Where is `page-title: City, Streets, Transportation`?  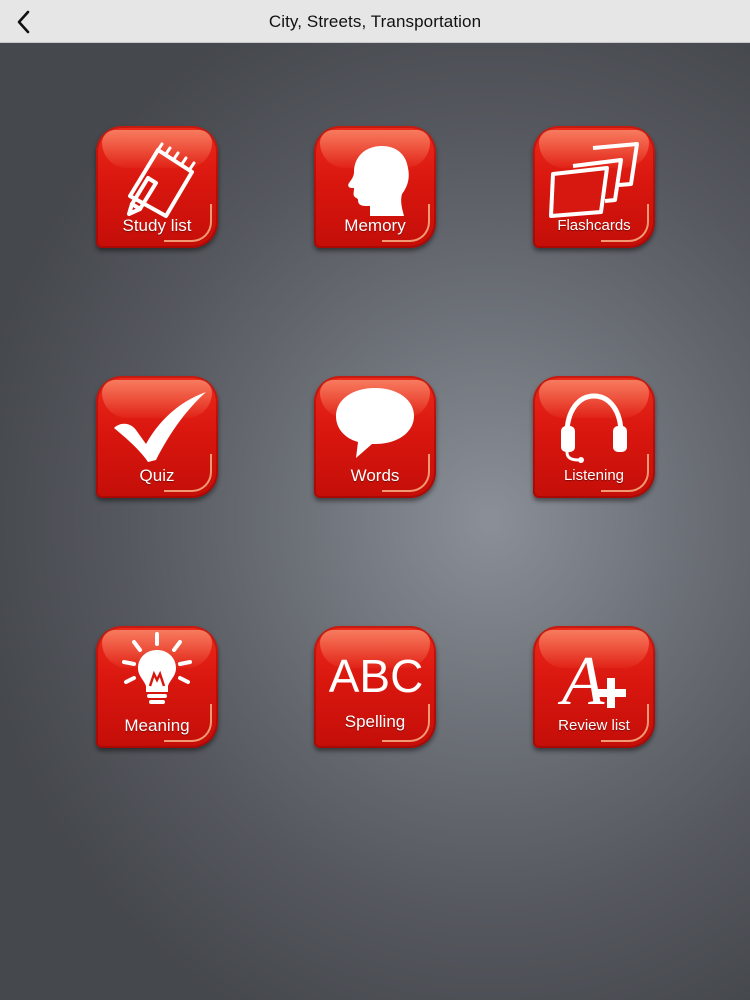
page-title: City, Streets, Transportation is located at coordinates (375, 21).